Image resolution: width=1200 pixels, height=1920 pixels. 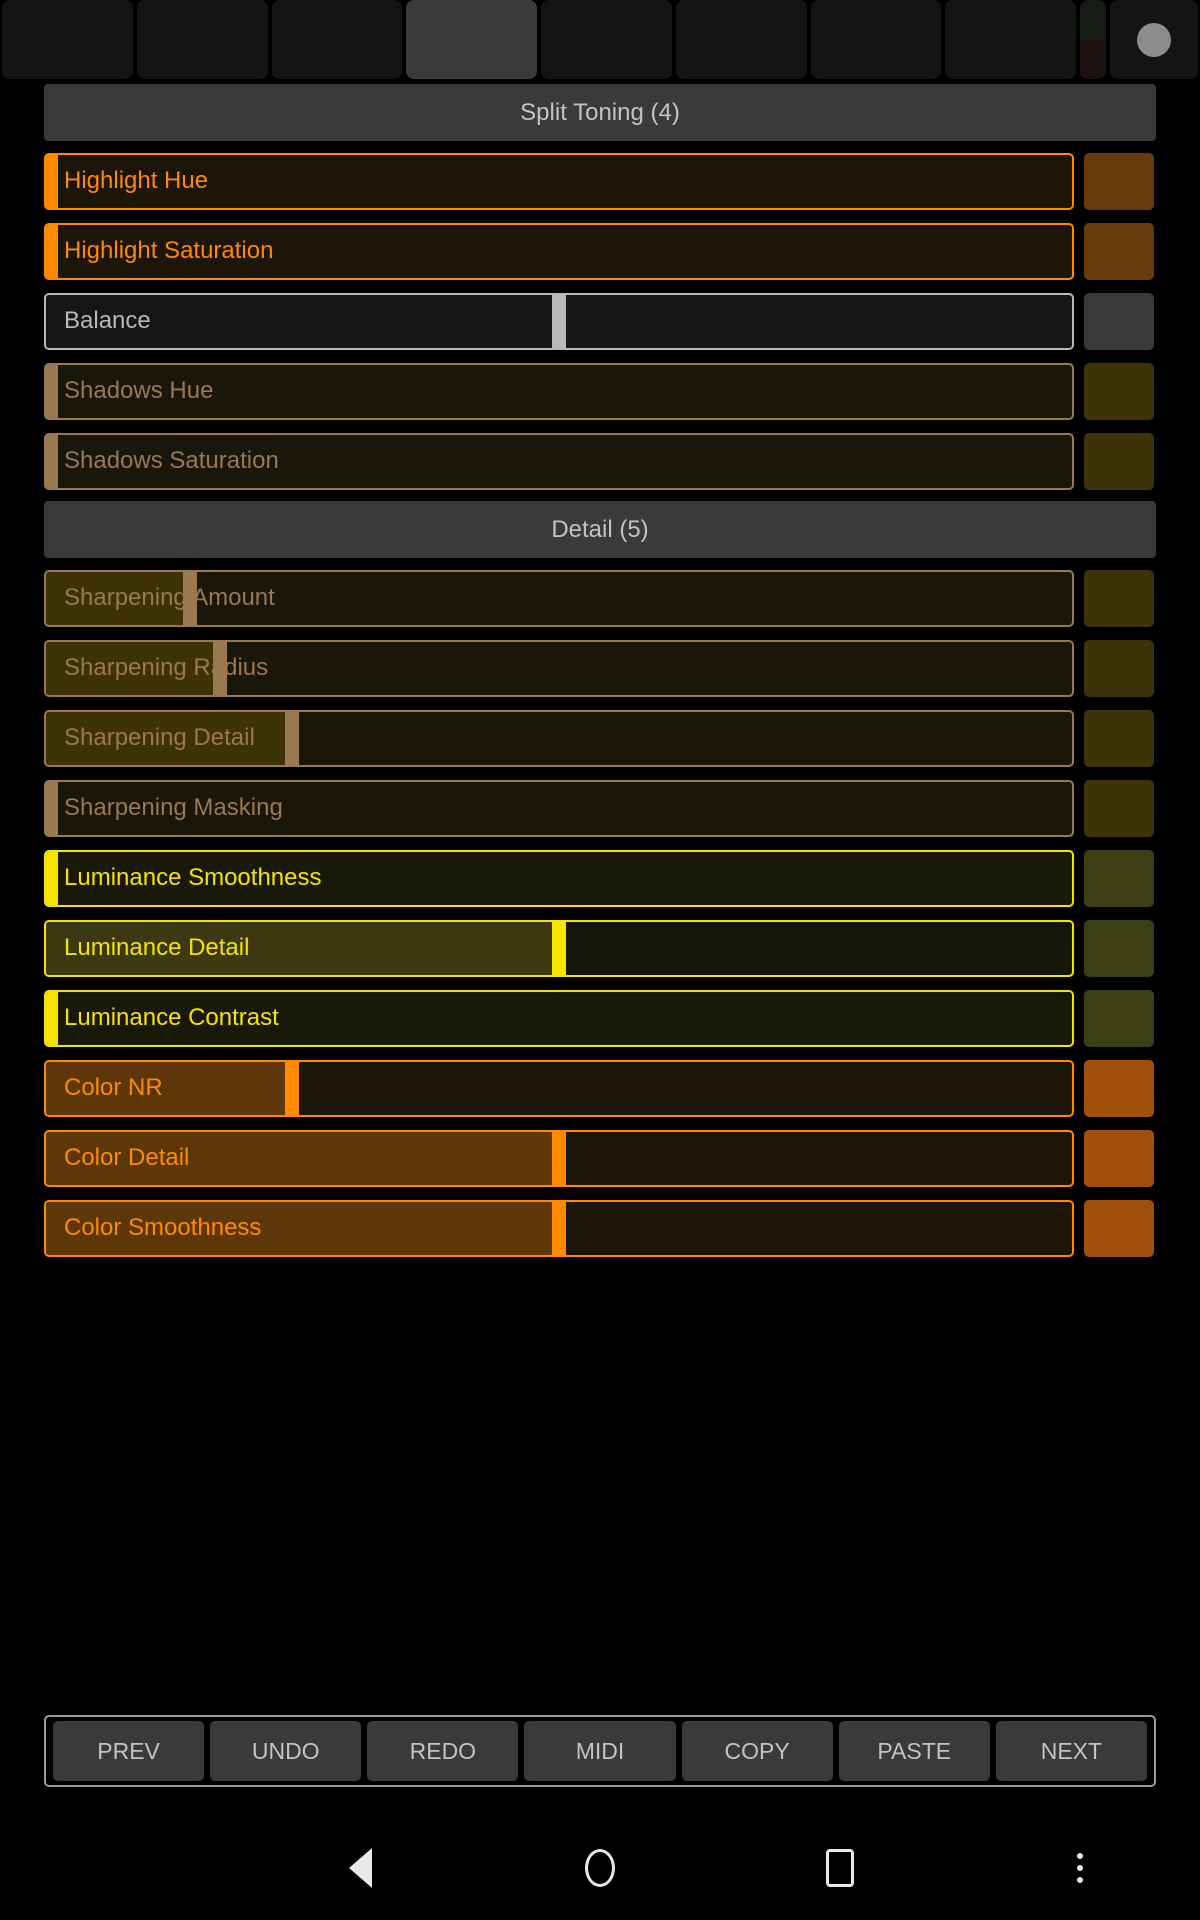 I want to click on split-indicator-top-half, so click(x=1093, y=20).